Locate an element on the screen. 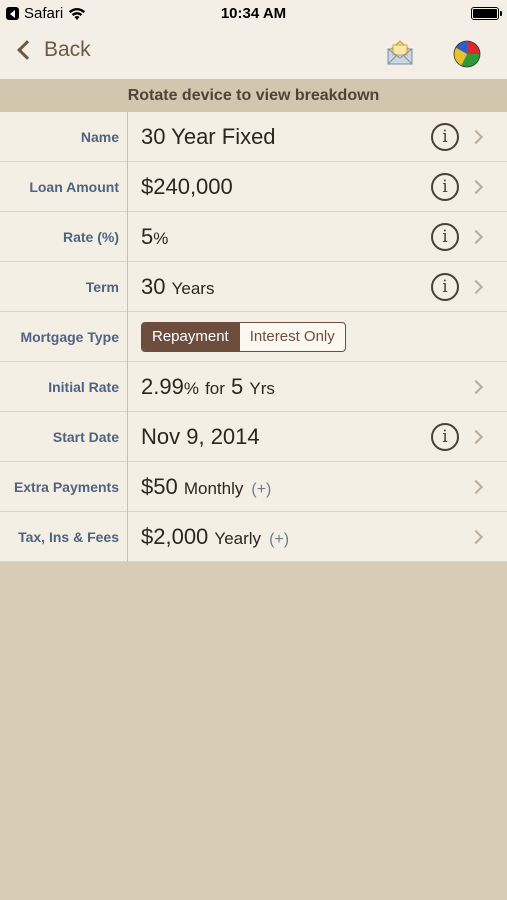 Image resolution: width=507 pixels, height=900 pixels. rate-unit: % is located at coordinates (161, 238).